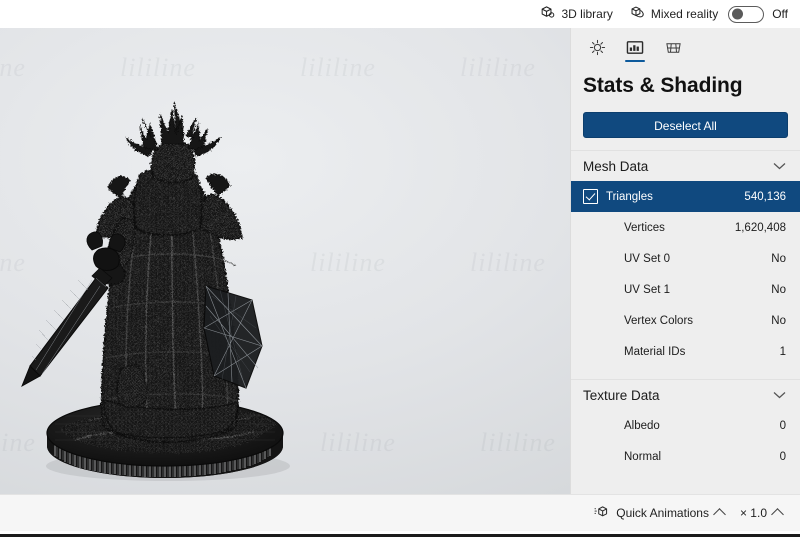 This screenshot has height=537, width=800. I want to click on table-row: Triangles 540,136, so click(685, 196).